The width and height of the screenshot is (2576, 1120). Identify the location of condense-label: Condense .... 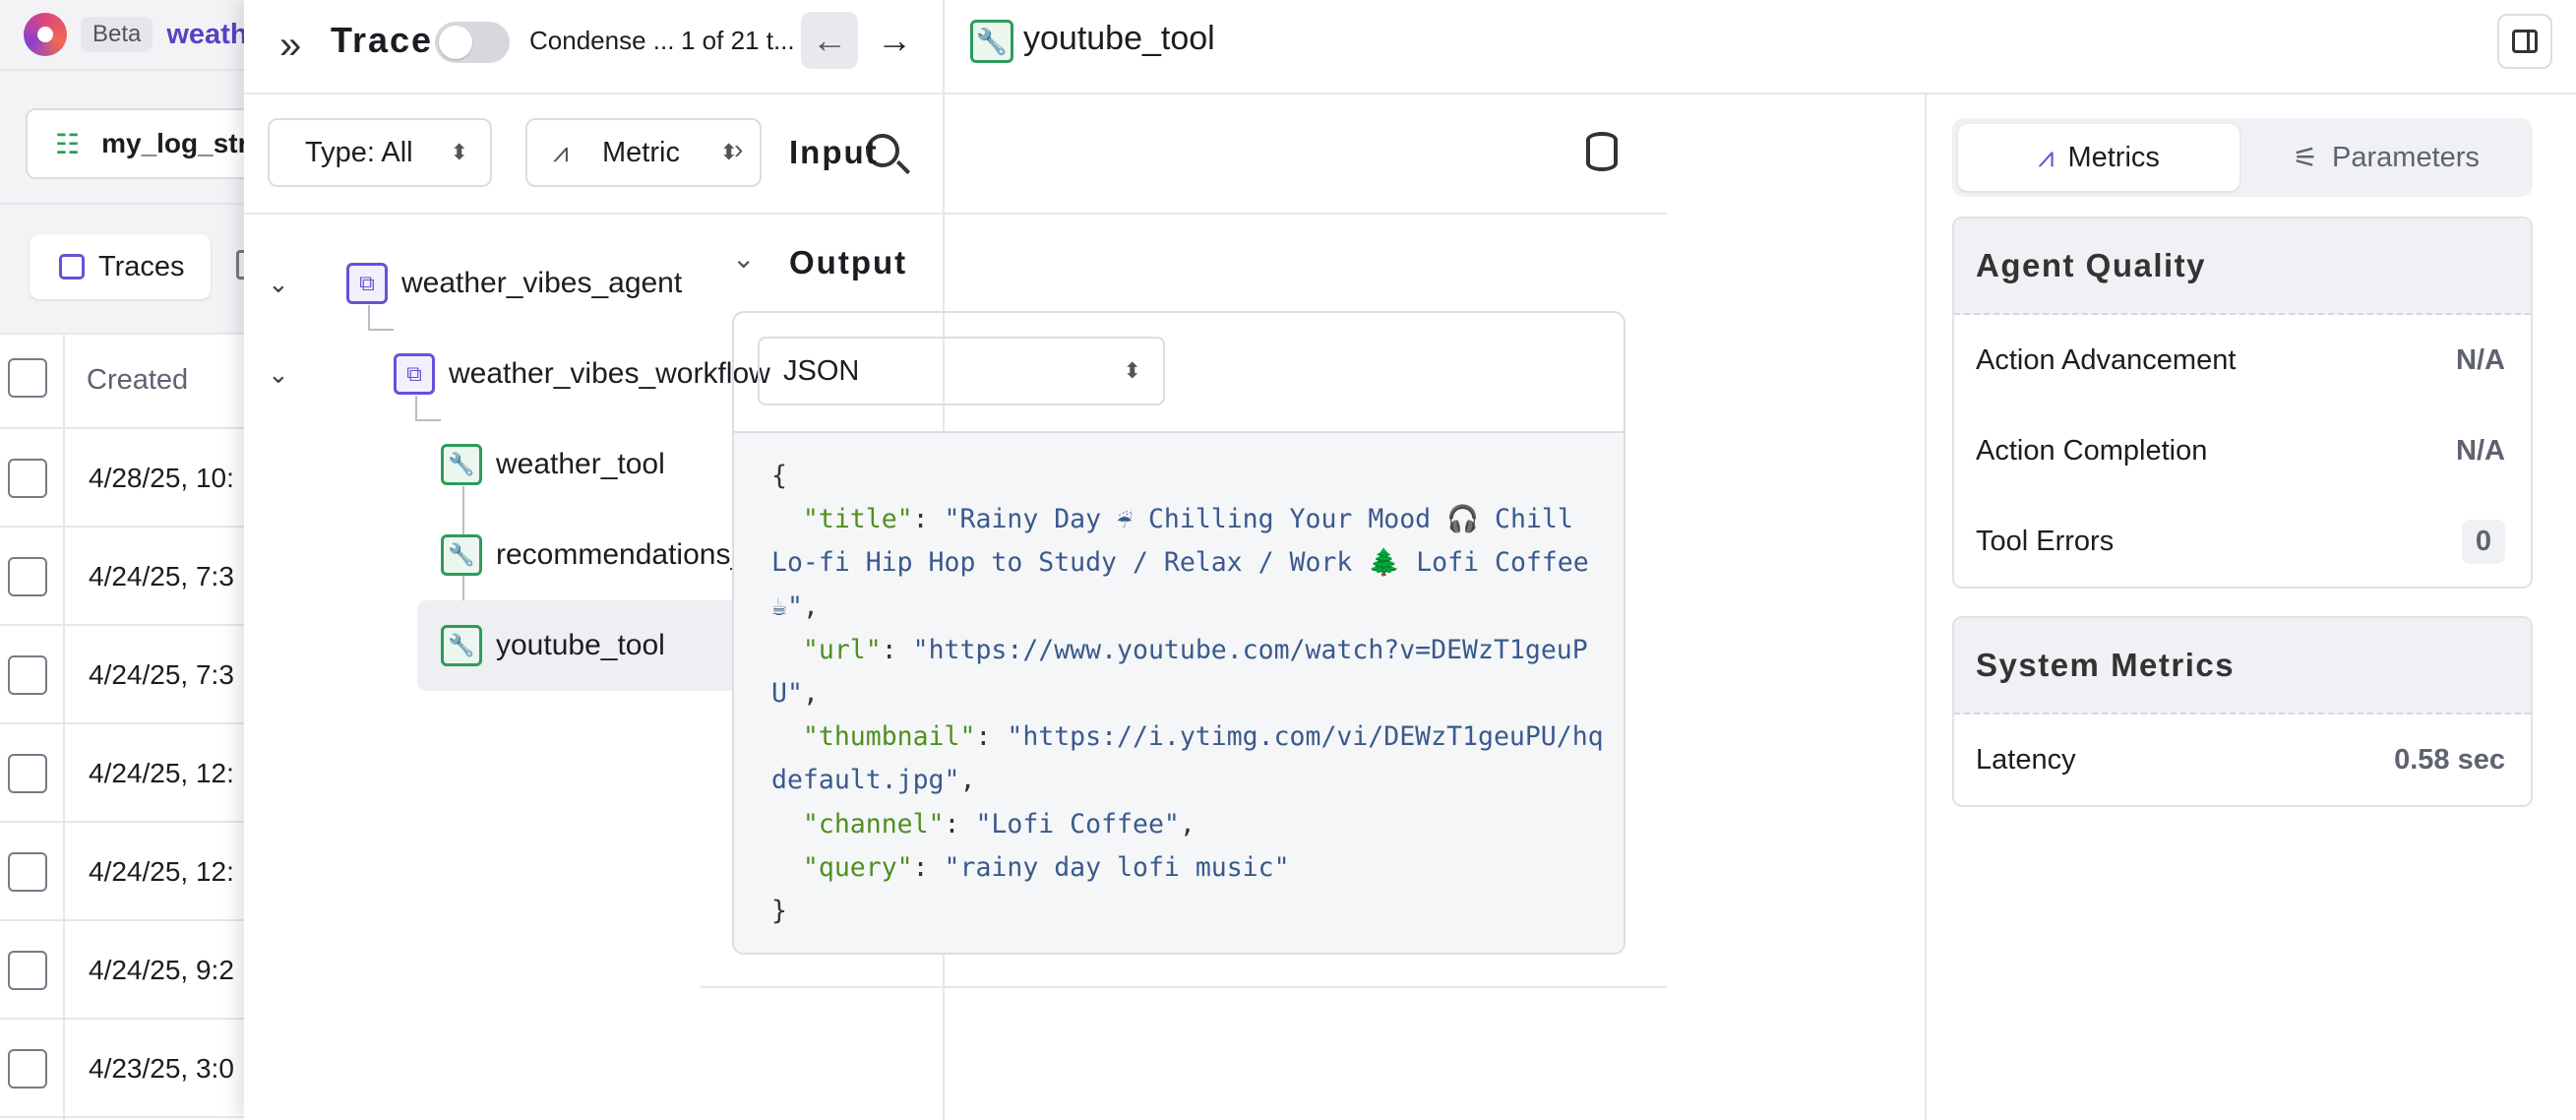
(602, 40).